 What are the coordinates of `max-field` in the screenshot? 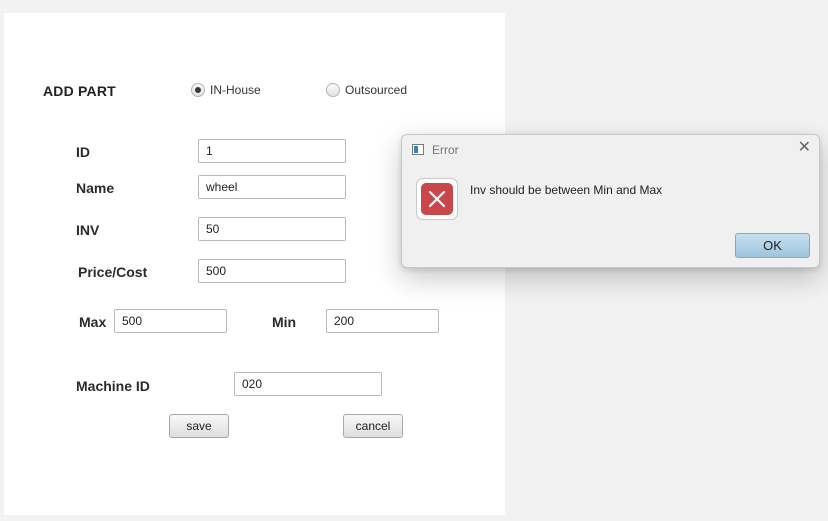 It's located at (170, 321).